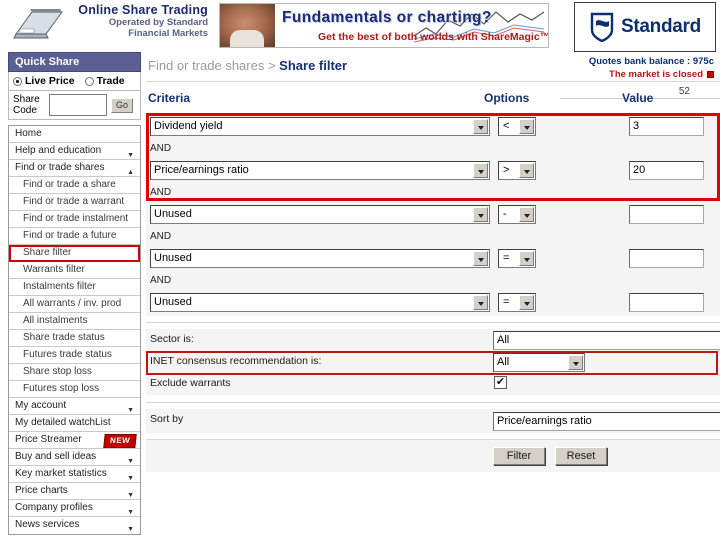 This screenshot has width=720, height=540. I want to click on quick-share-title: Quick Share, so click(74, 62).